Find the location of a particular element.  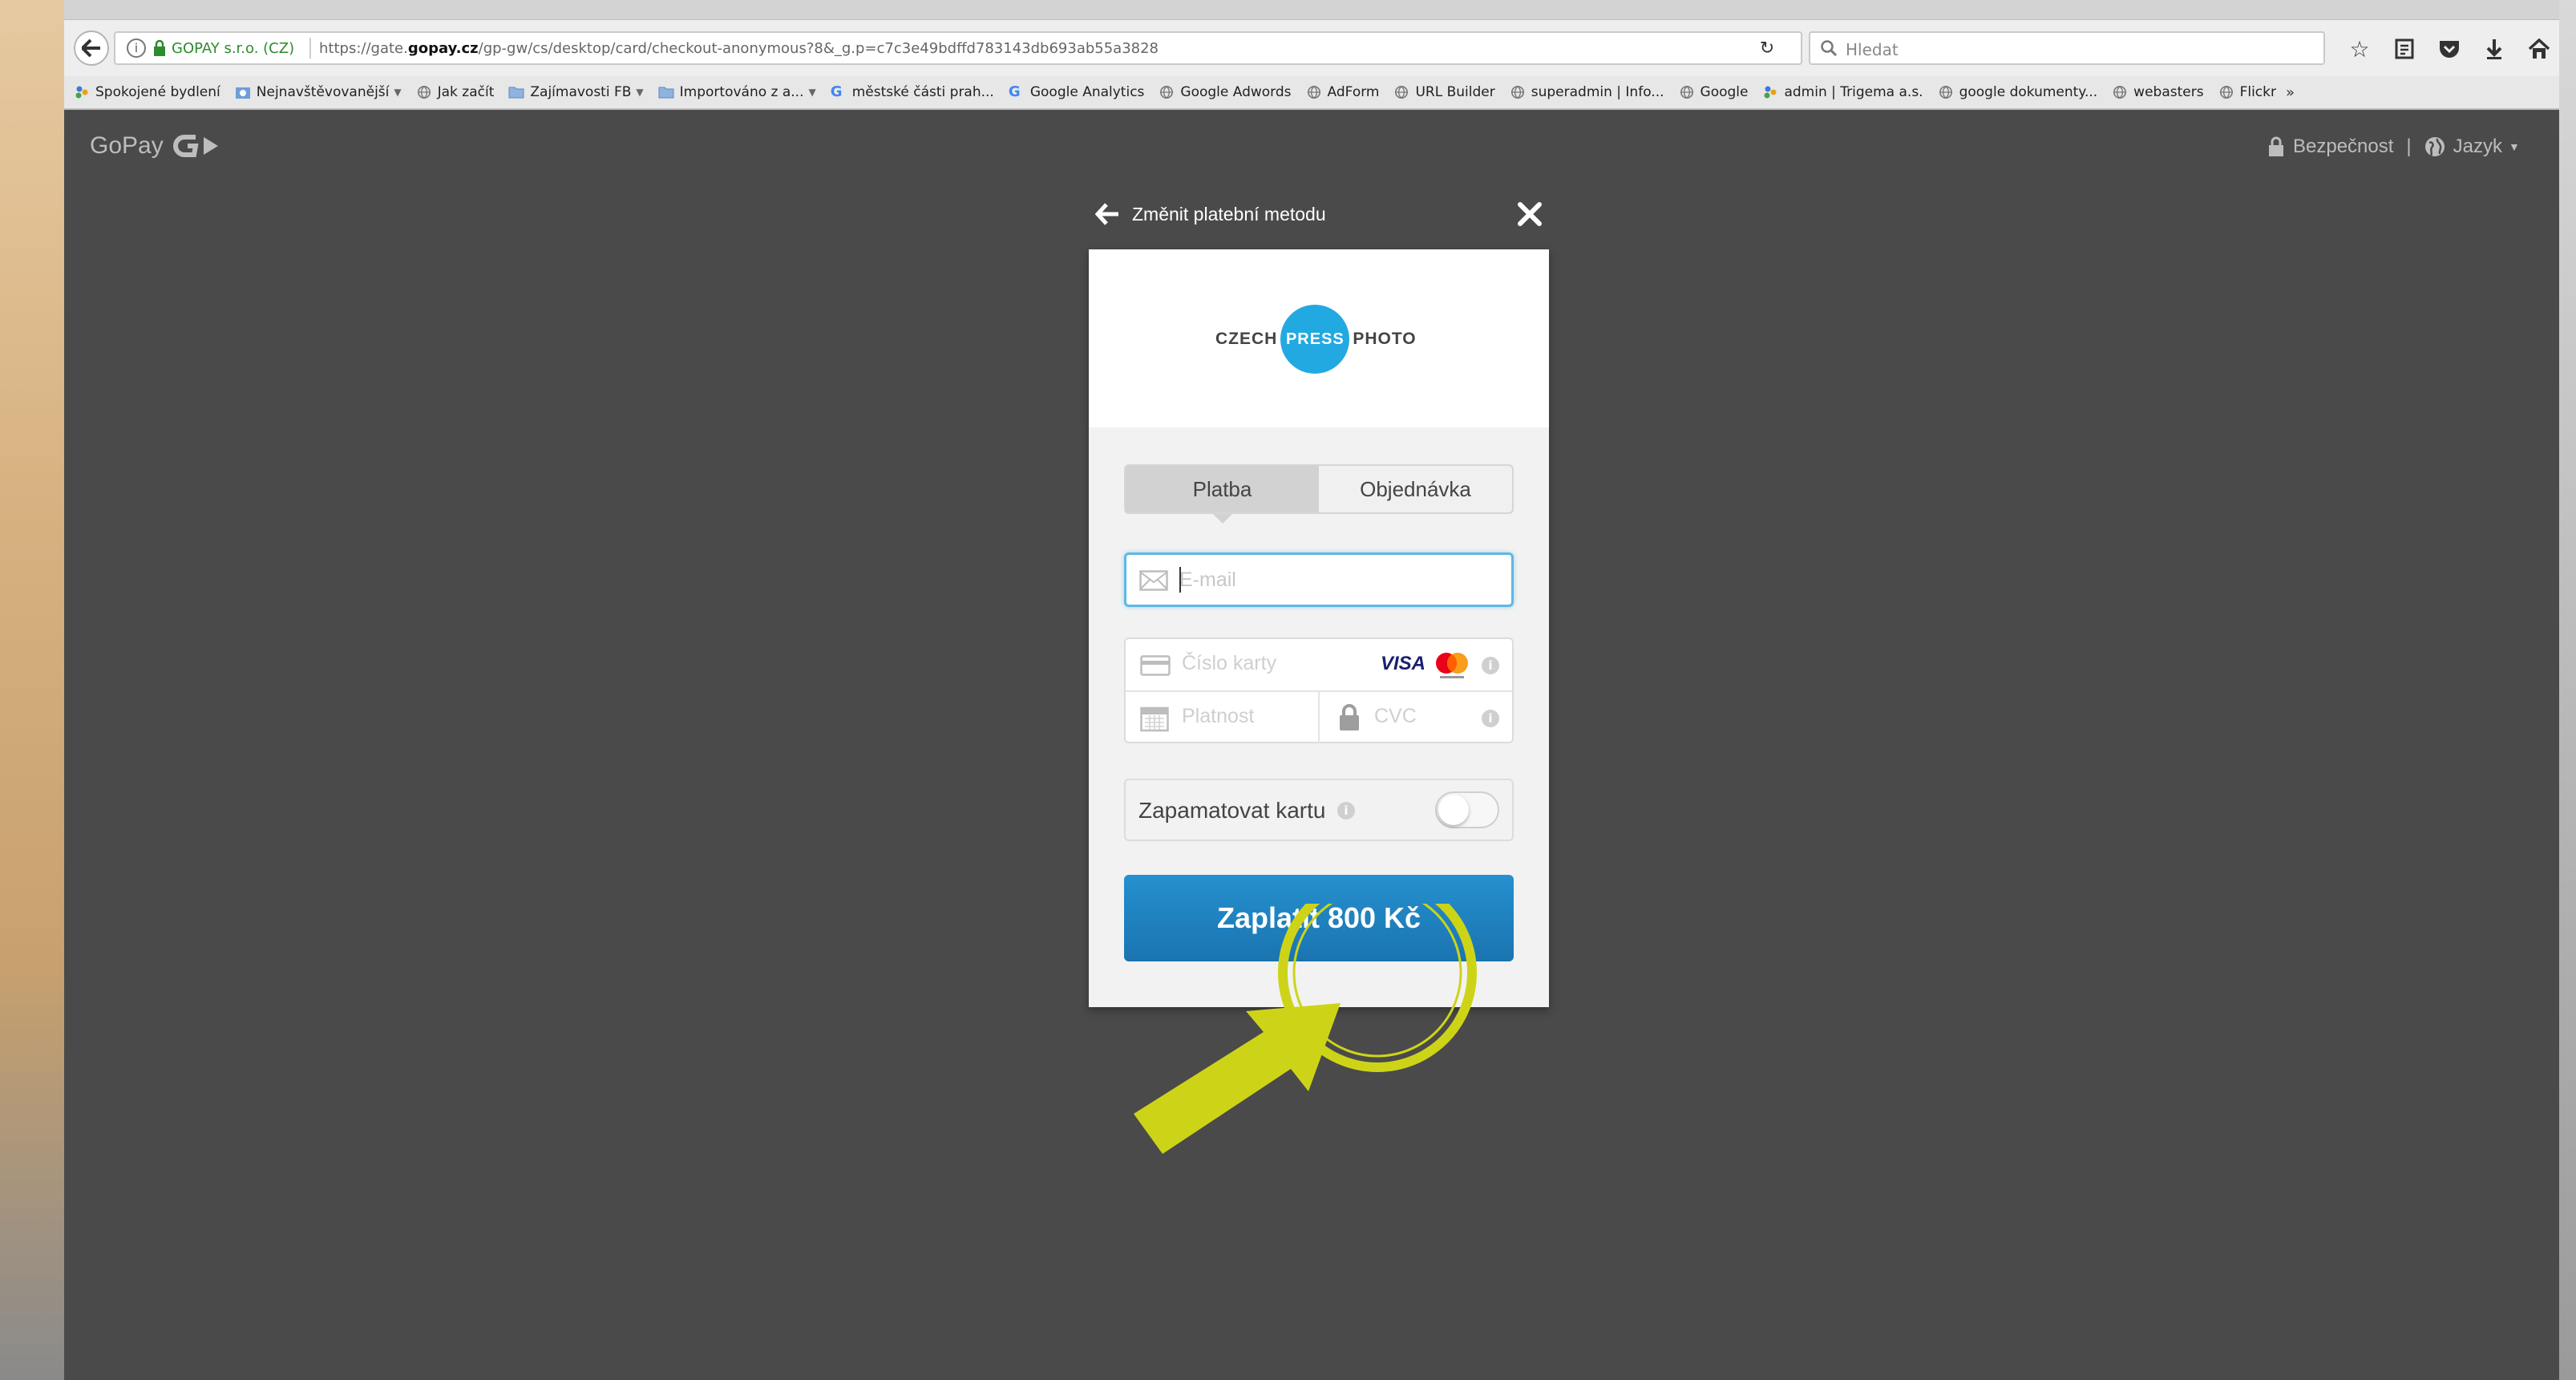

payment-tabs: Platba Objednávka is located at coordinates (1319, 494).